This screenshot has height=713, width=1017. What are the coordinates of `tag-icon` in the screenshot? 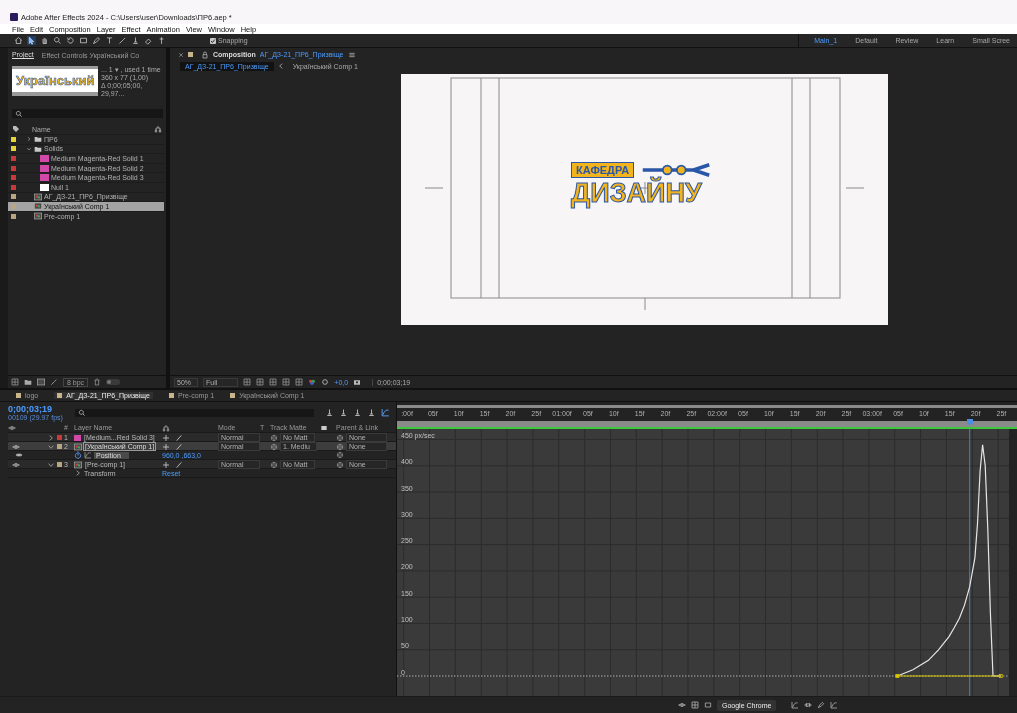 It's located at (16, 129).